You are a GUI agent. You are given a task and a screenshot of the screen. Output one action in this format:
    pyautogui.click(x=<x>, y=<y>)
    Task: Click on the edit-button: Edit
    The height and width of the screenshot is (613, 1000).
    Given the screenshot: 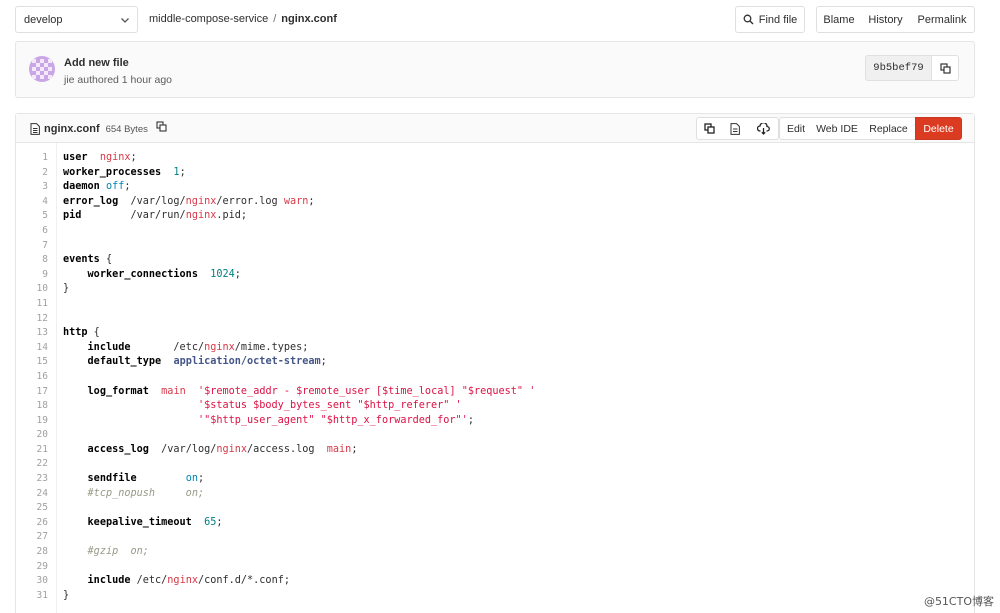 What is the action you would take?
    pyautogui.click(x=796, y=128)
    